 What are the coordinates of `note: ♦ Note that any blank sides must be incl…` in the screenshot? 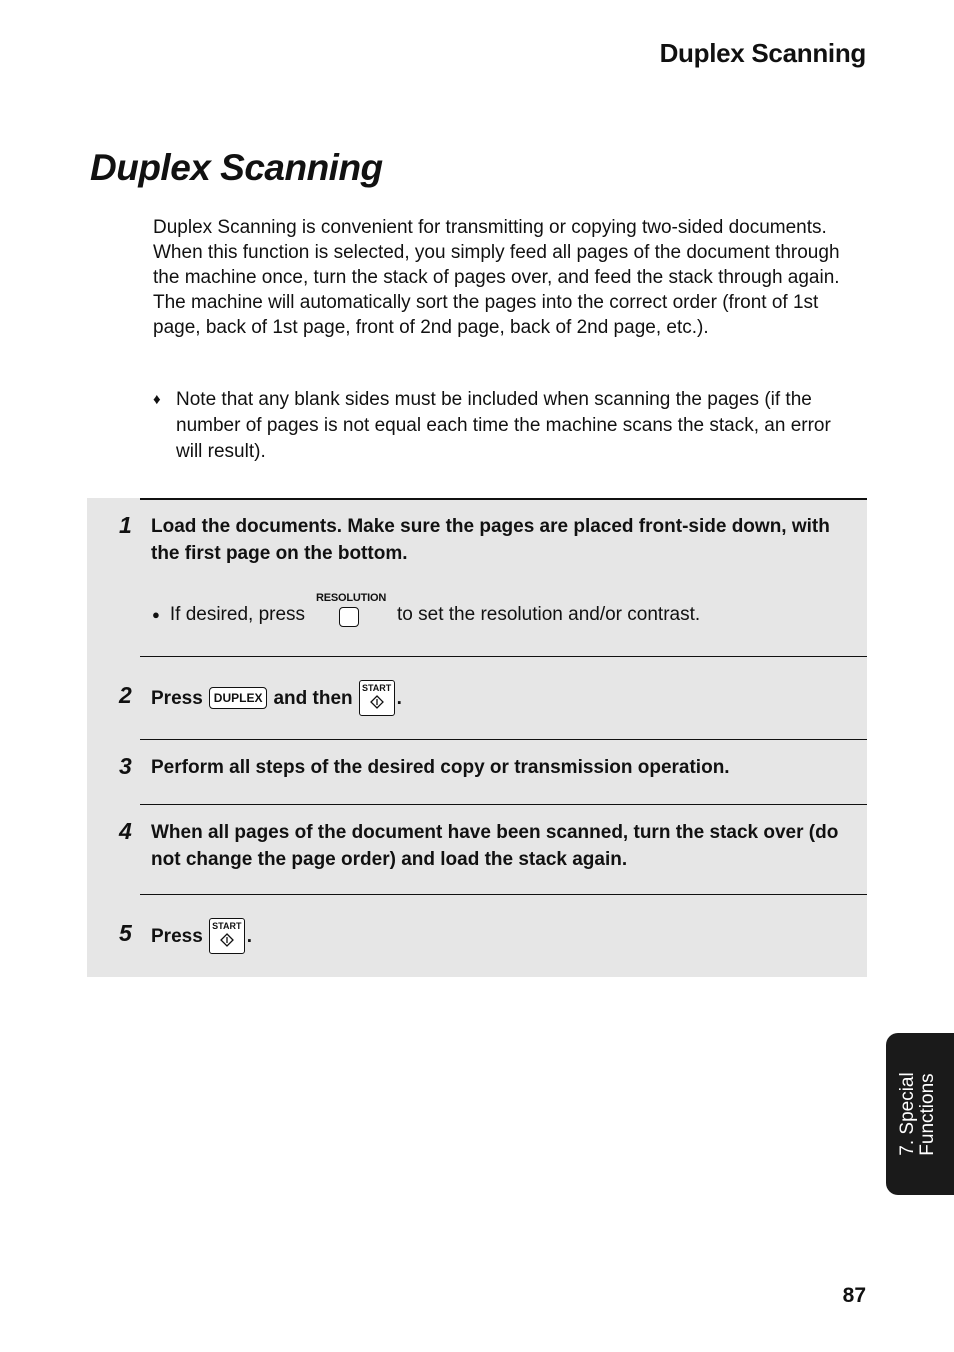 It's located at (503, 426).